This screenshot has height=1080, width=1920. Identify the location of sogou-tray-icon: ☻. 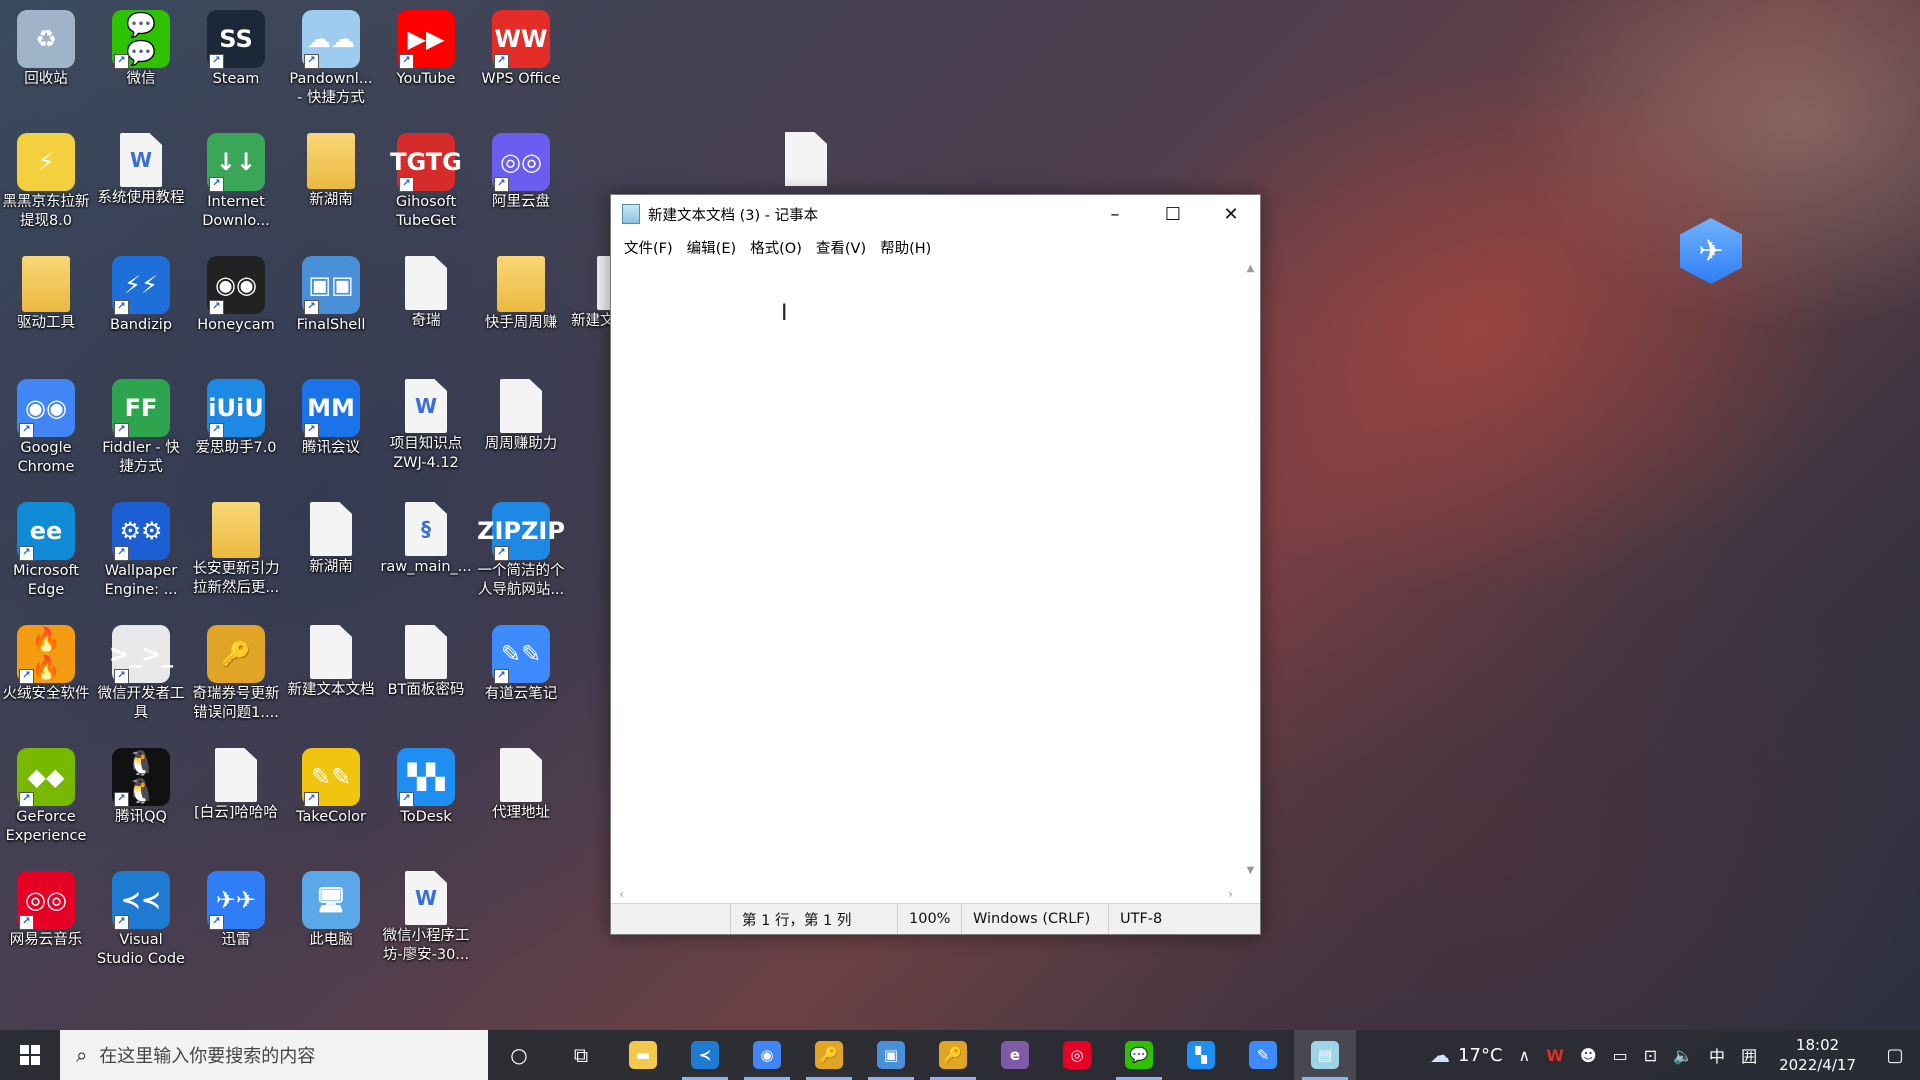
(1588, 1055).